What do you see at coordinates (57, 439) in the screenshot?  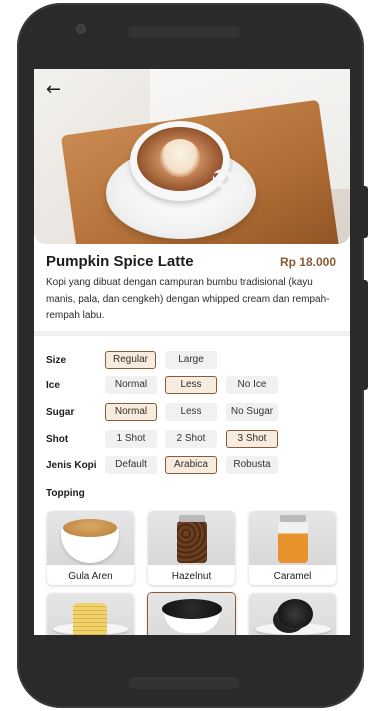 I see `shot-label: Shot` at bounding box center [57, 439].